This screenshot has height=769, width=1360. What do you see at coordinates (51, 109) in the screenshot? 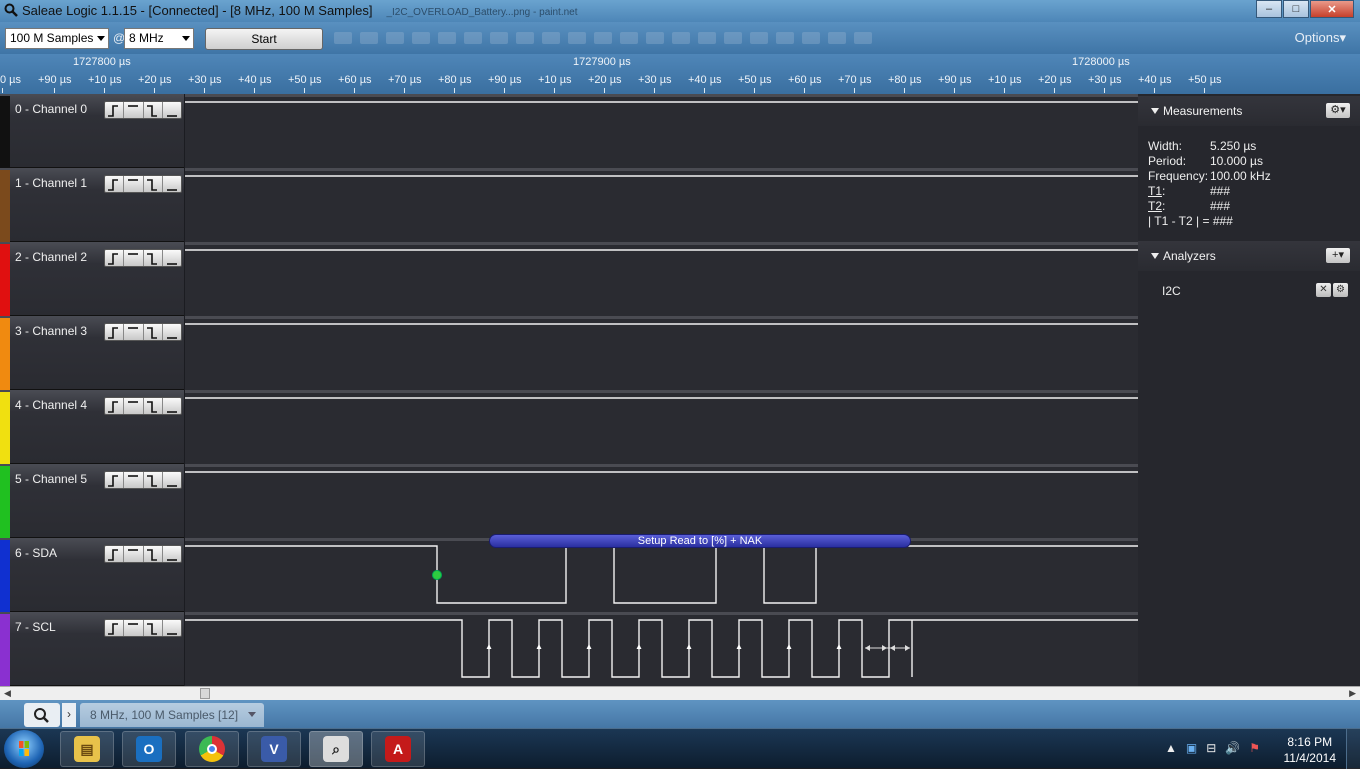
I see `channel-name: 0 - Channel 0` at bounding box center [51, 109].